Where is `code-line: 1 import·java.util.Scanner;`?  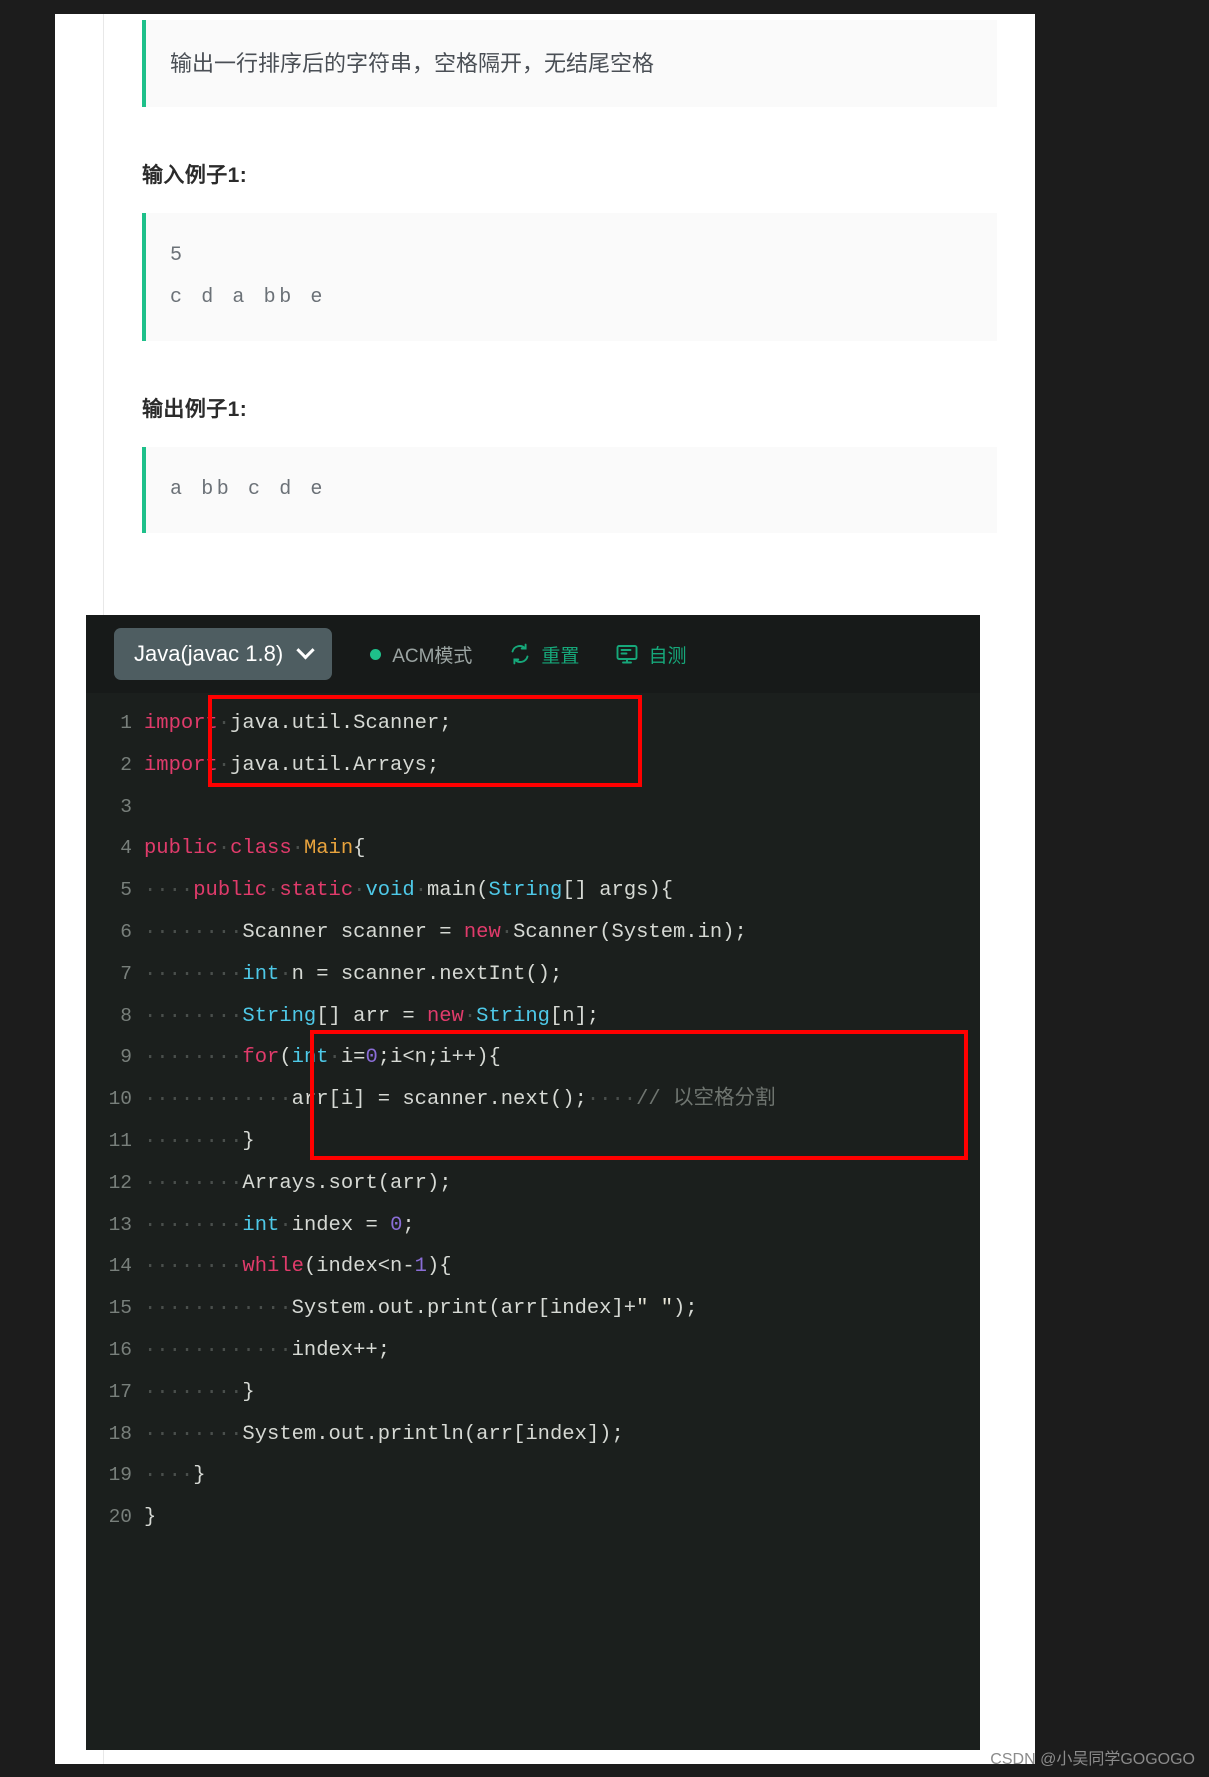 code-line: 1 import·java.util.Scanner; is located at coordinates (533, 724).